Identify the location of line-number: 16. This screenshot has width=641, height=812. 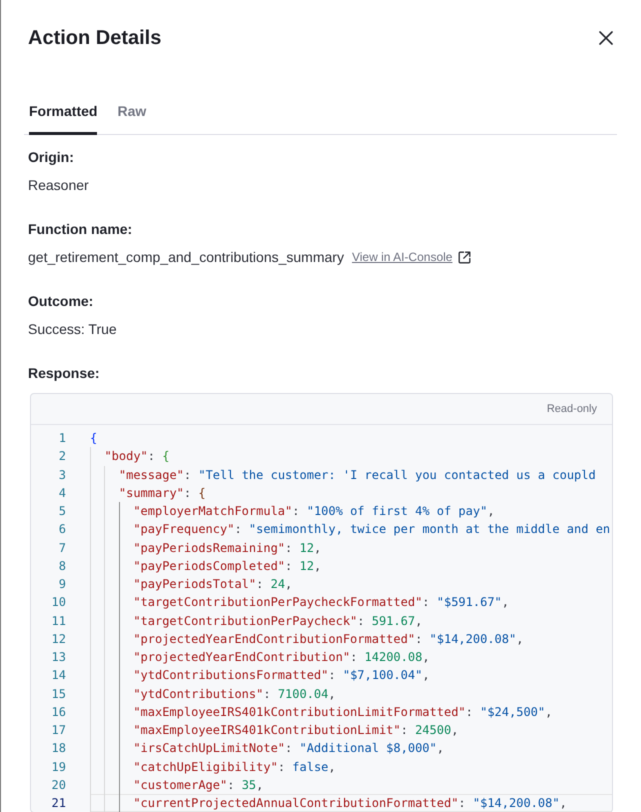
(58, 712).